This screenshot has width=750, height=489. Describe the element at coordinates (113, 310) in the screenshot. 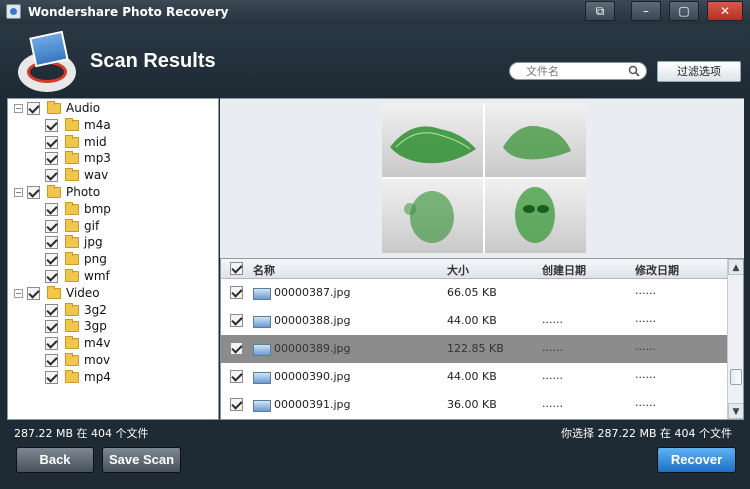

I see `tree-item-3g2: 3g2` at that location.